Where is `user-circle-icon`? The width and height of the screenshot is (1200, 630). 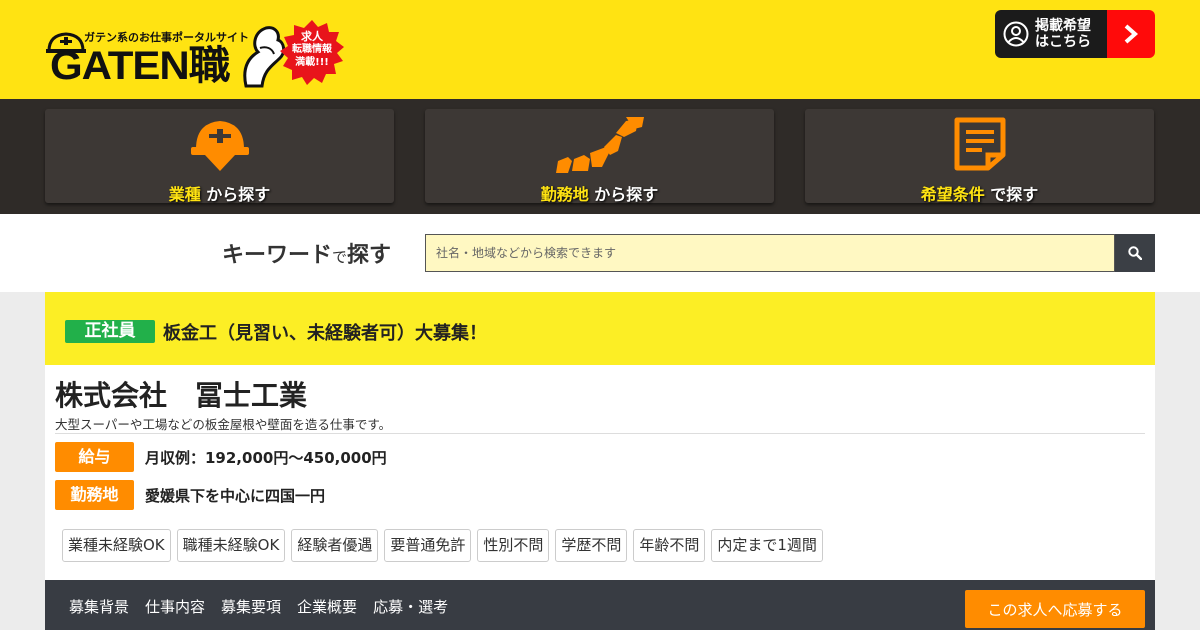
user-circle-icon is located at coordinates (1016, 34).